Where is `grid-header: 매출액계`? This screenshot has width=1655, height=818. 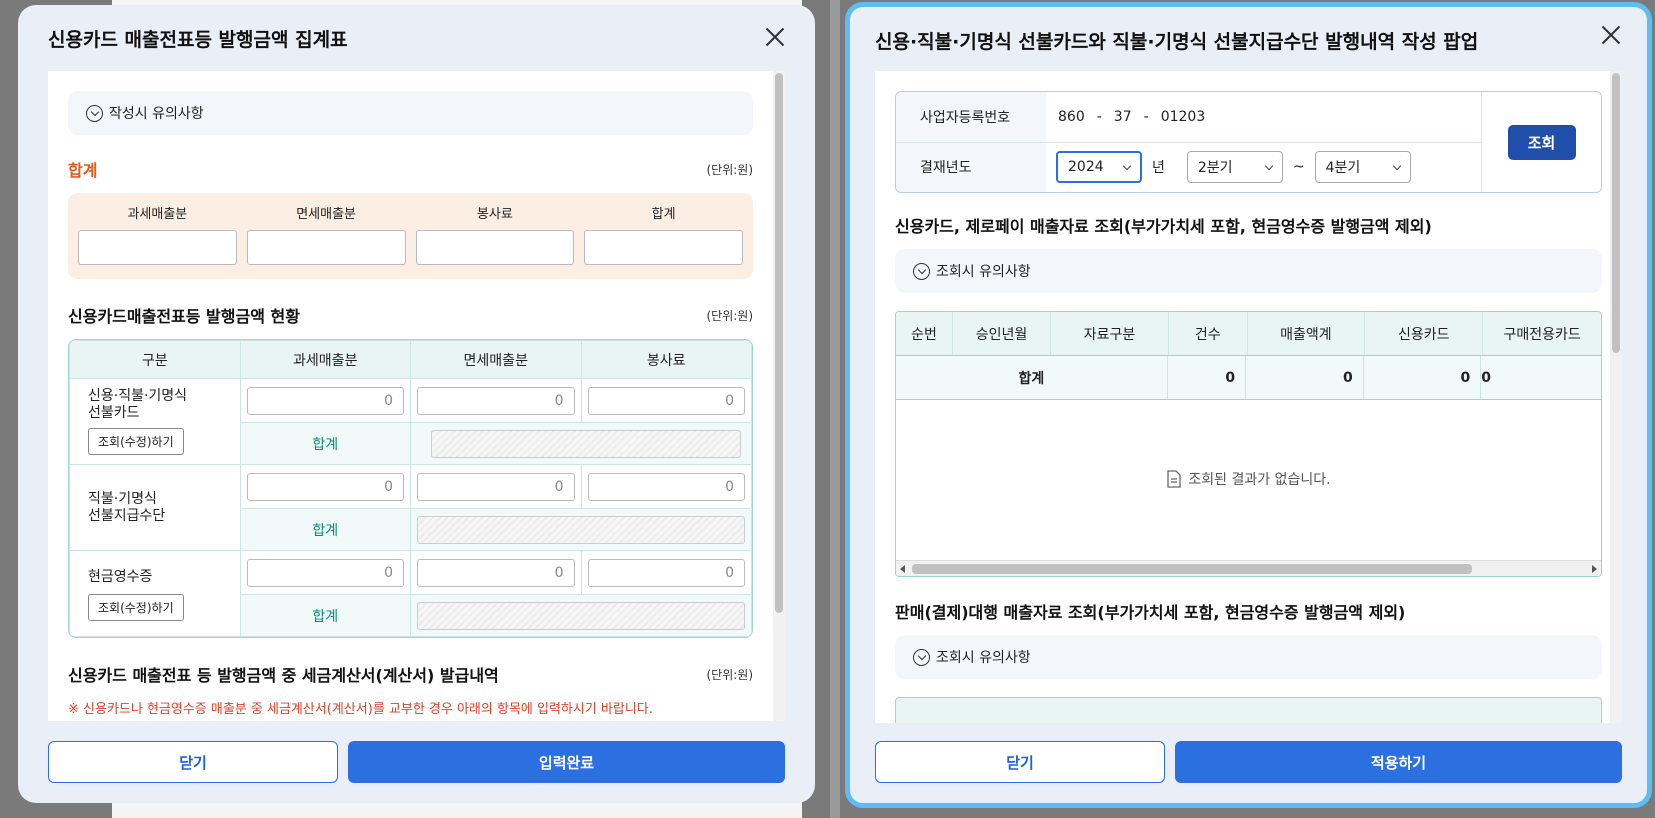 grid-header: 매출액계 is located at coordinates (1307, 333).